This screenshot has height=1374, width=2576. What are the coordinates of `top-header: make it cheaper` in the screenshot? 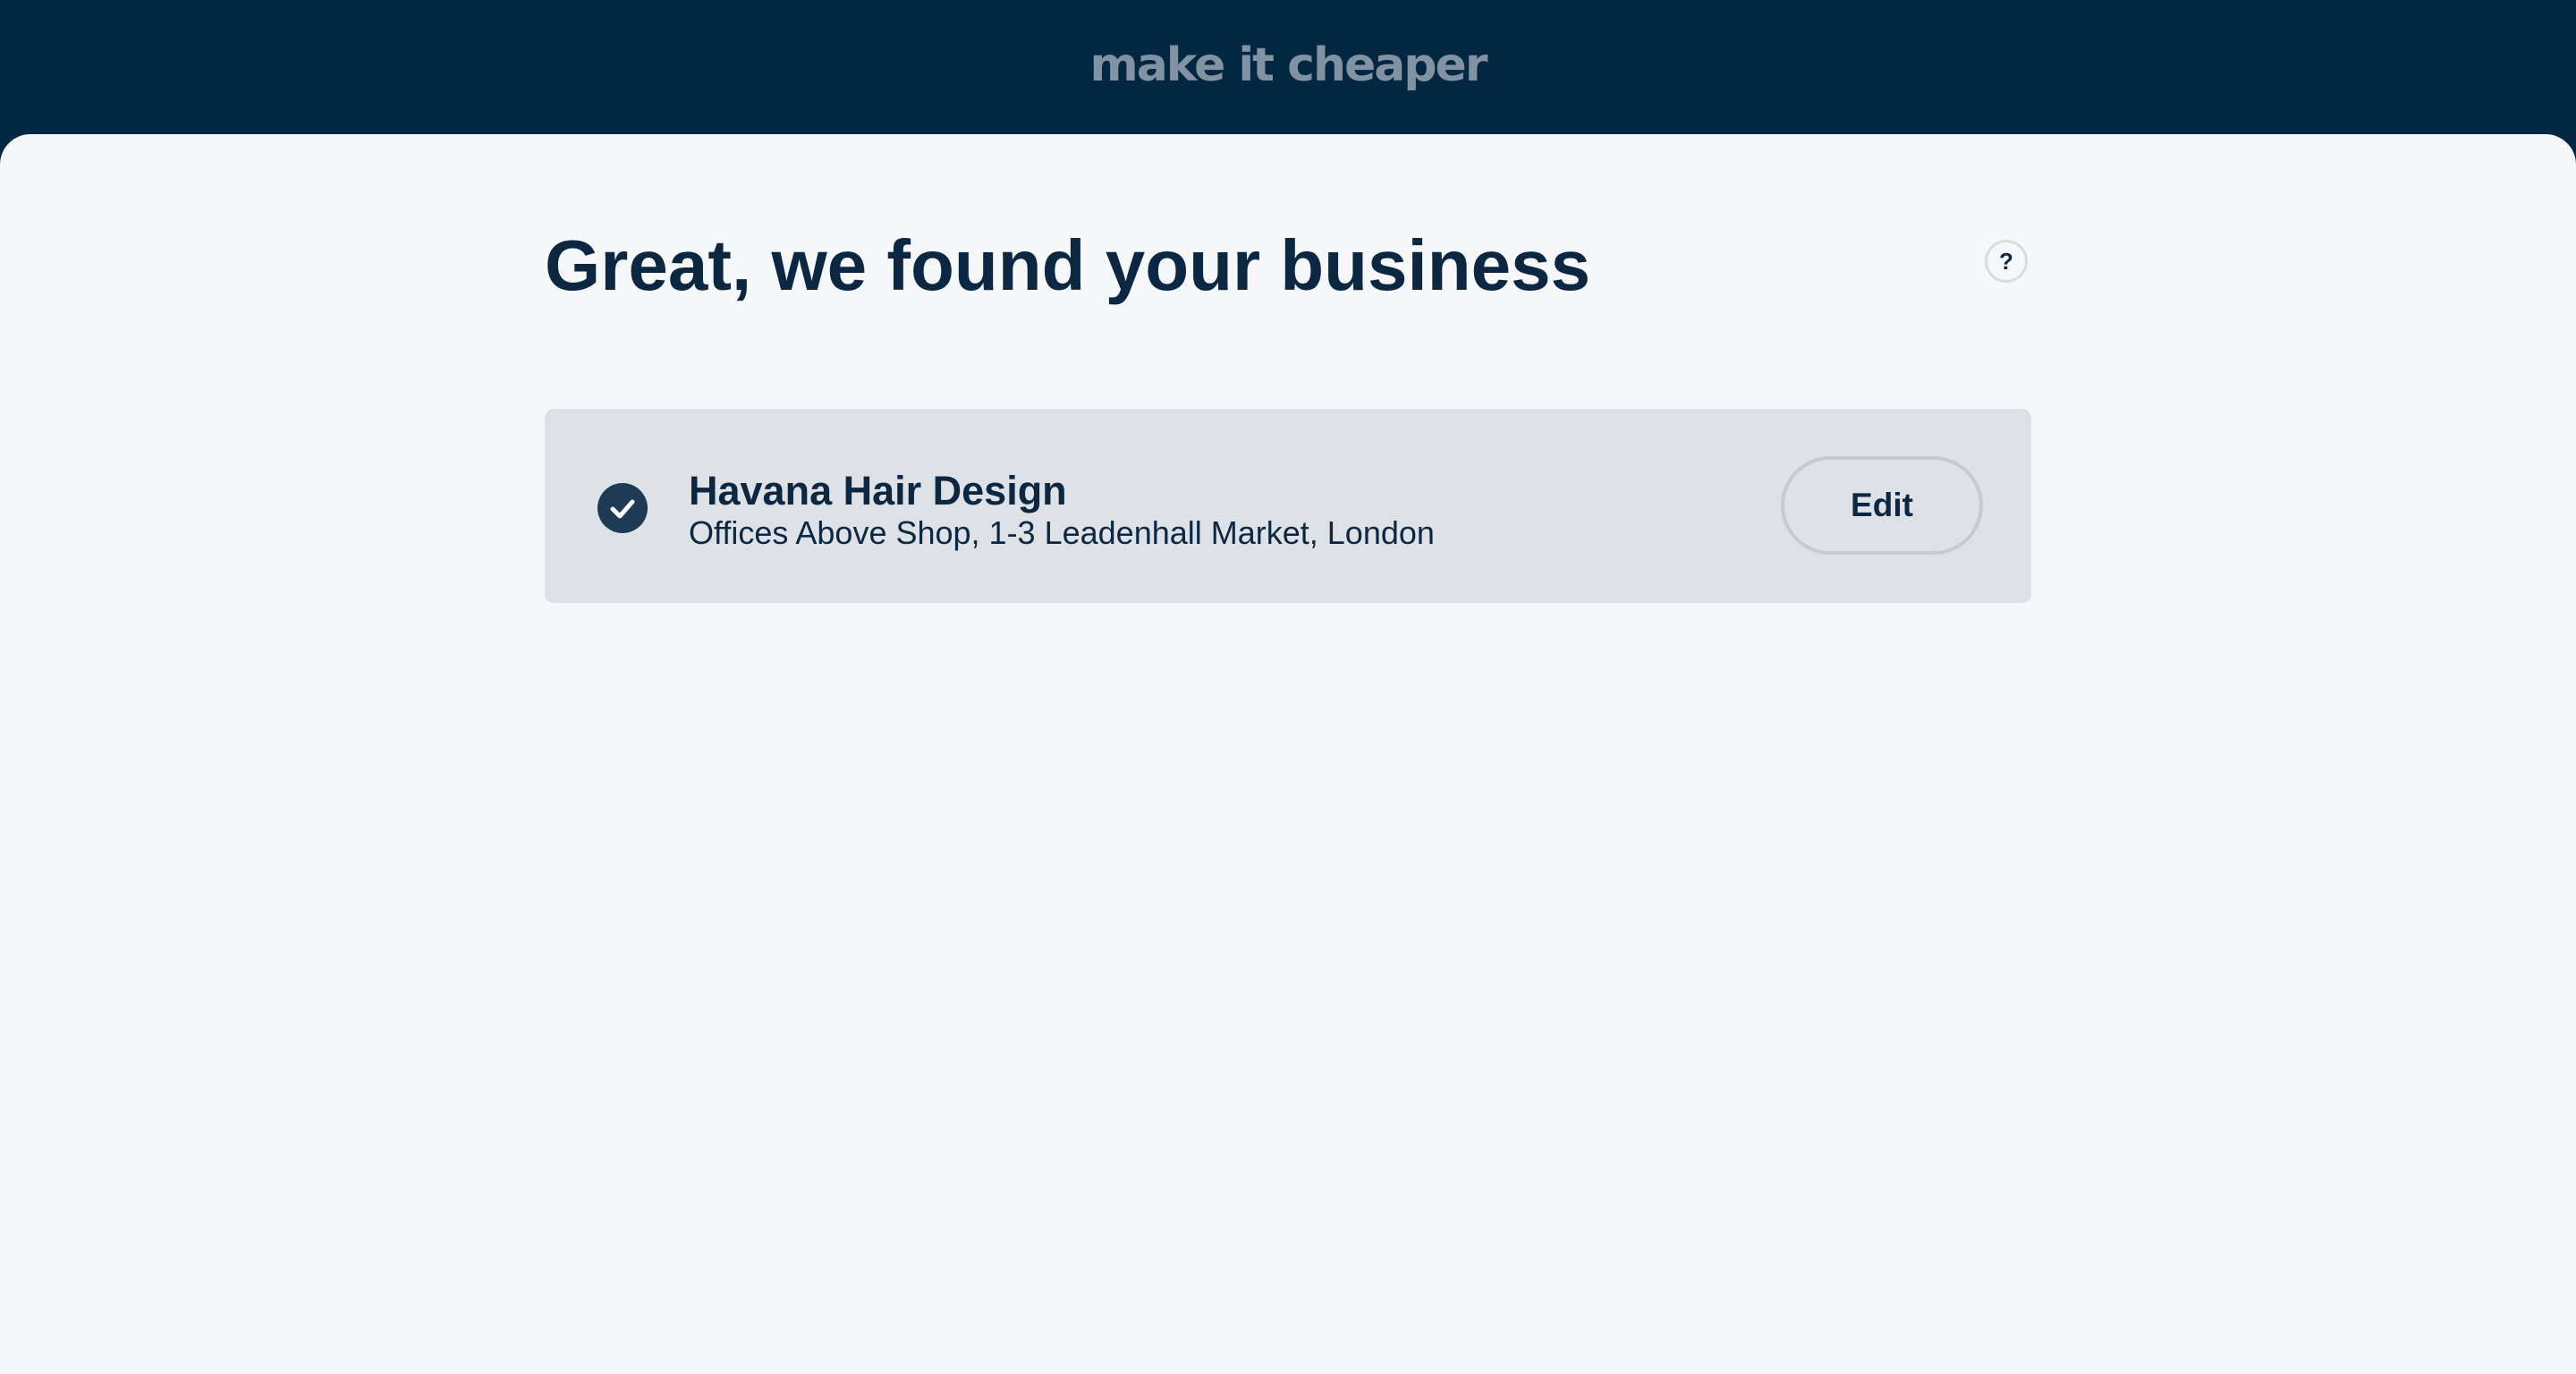 It's located at (1288, 71).